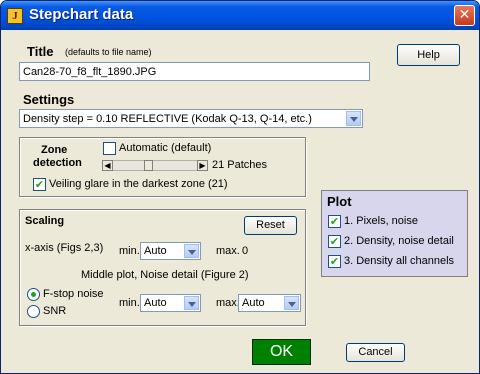  What do you see at coordinates (33, 311) in the screenshot?
I see `snr-radio` at bounding box center [33, 311].